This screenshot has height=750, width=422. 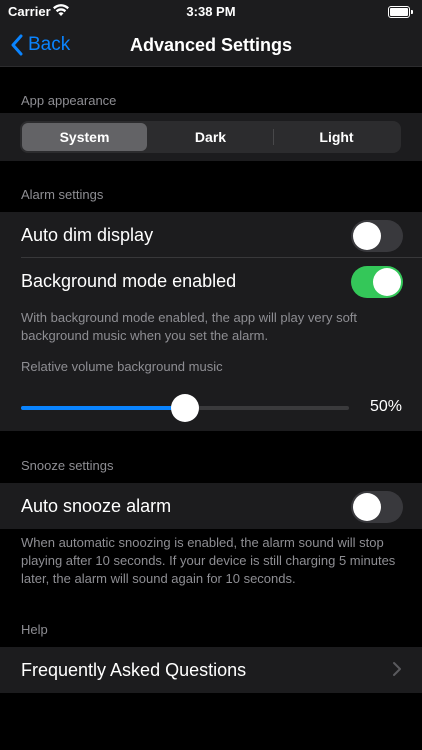 I want to click on status-bar: Carrier 3:38 PM, so click(x=211, y=12).